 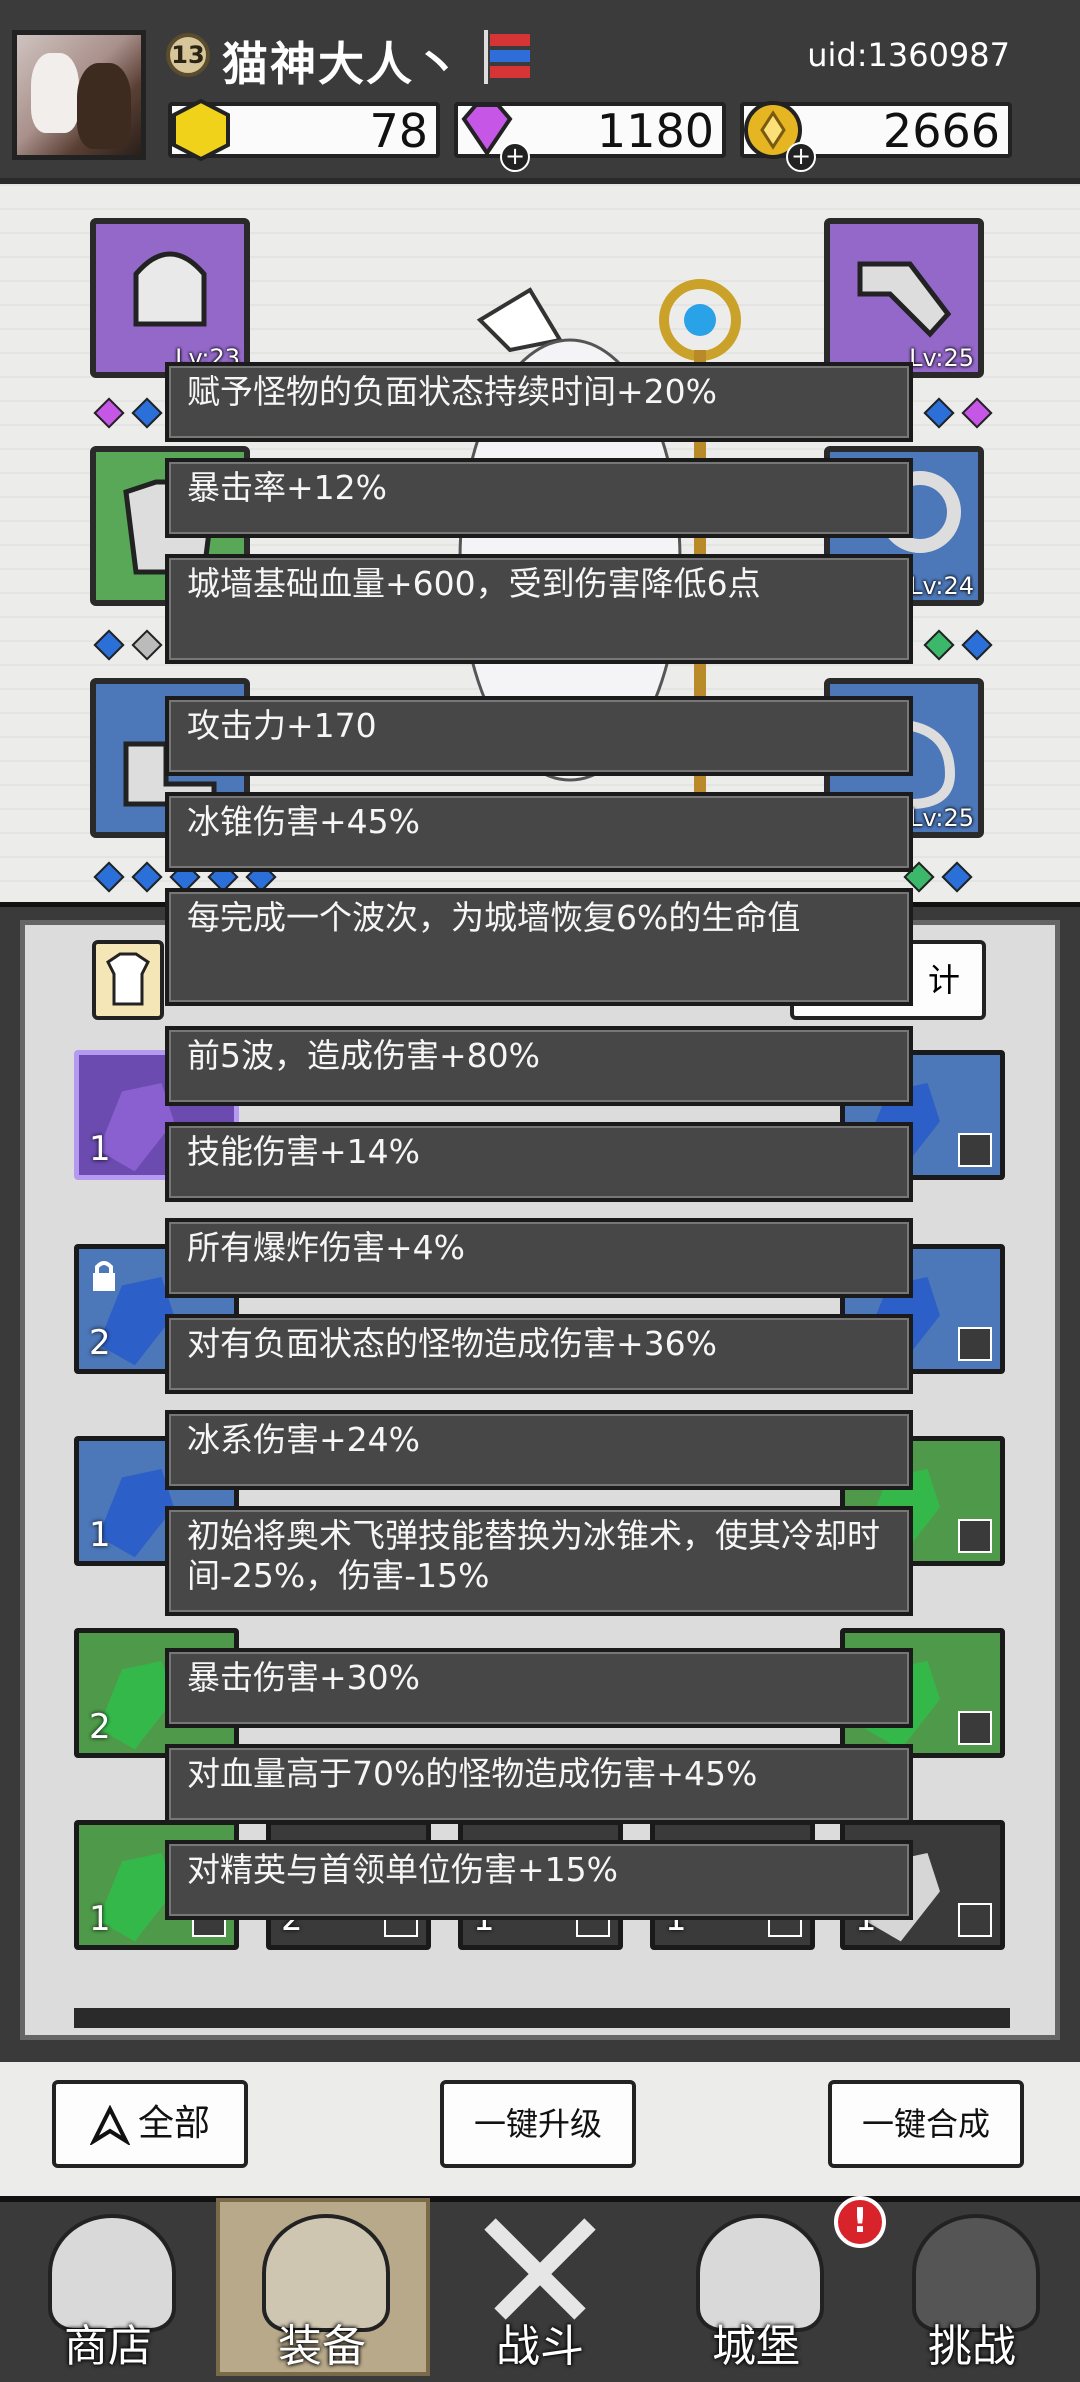 What do you see at coordinates (539, 736) in the screenshot?
I see `affix-line: 攻击力+170` at bounding box center [539, 736].